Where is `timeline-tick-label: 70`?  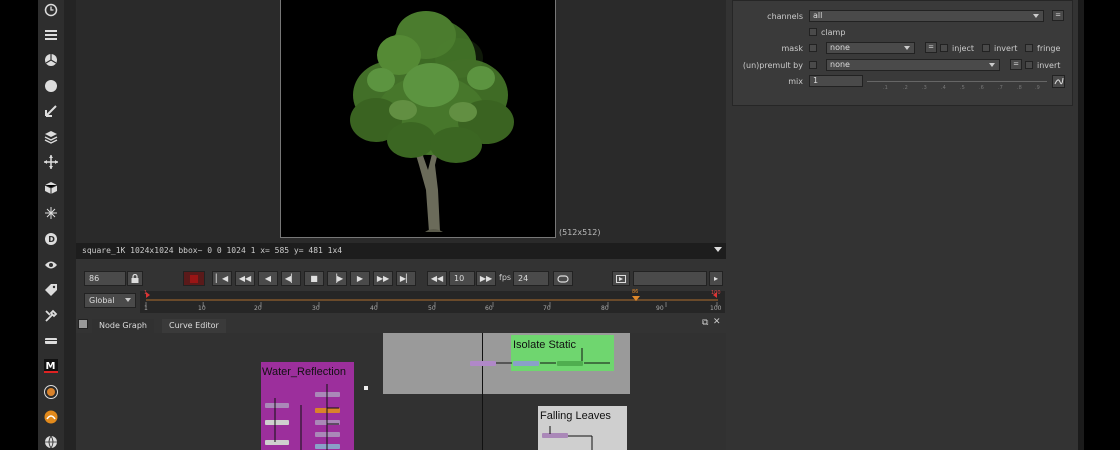
timeline-tick-label: 70 is located at coordinates (547, 308).